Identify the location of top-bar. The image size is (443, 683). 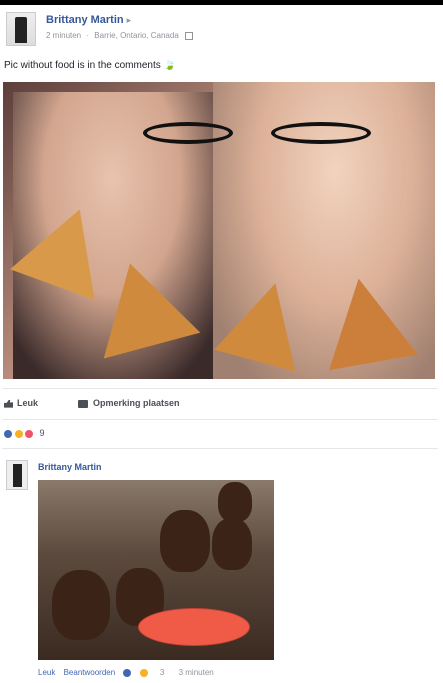
(221, 2).